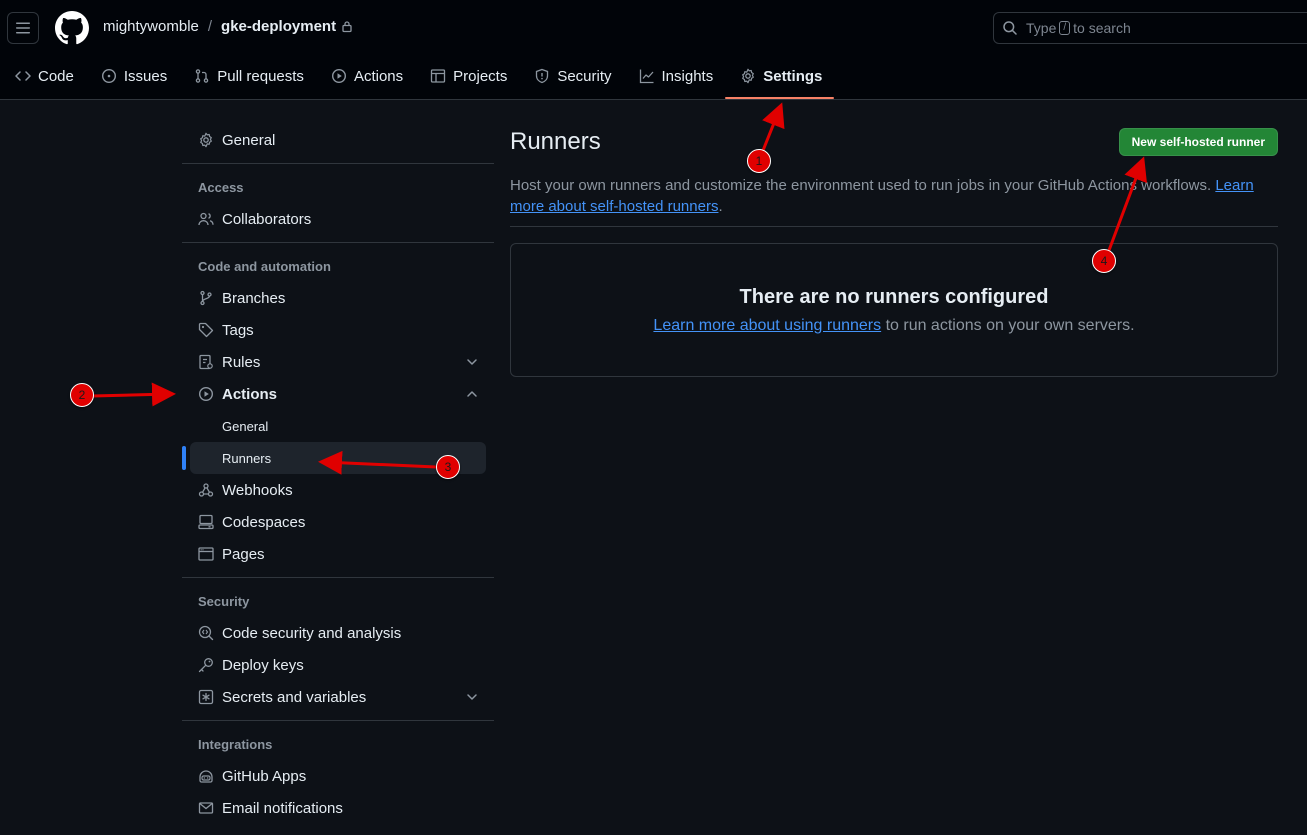 The image size is (1307, 835). Describe the element at coordinates (1065, 28) in the screenshot. I see `search-shortcut-key: /` at that location.